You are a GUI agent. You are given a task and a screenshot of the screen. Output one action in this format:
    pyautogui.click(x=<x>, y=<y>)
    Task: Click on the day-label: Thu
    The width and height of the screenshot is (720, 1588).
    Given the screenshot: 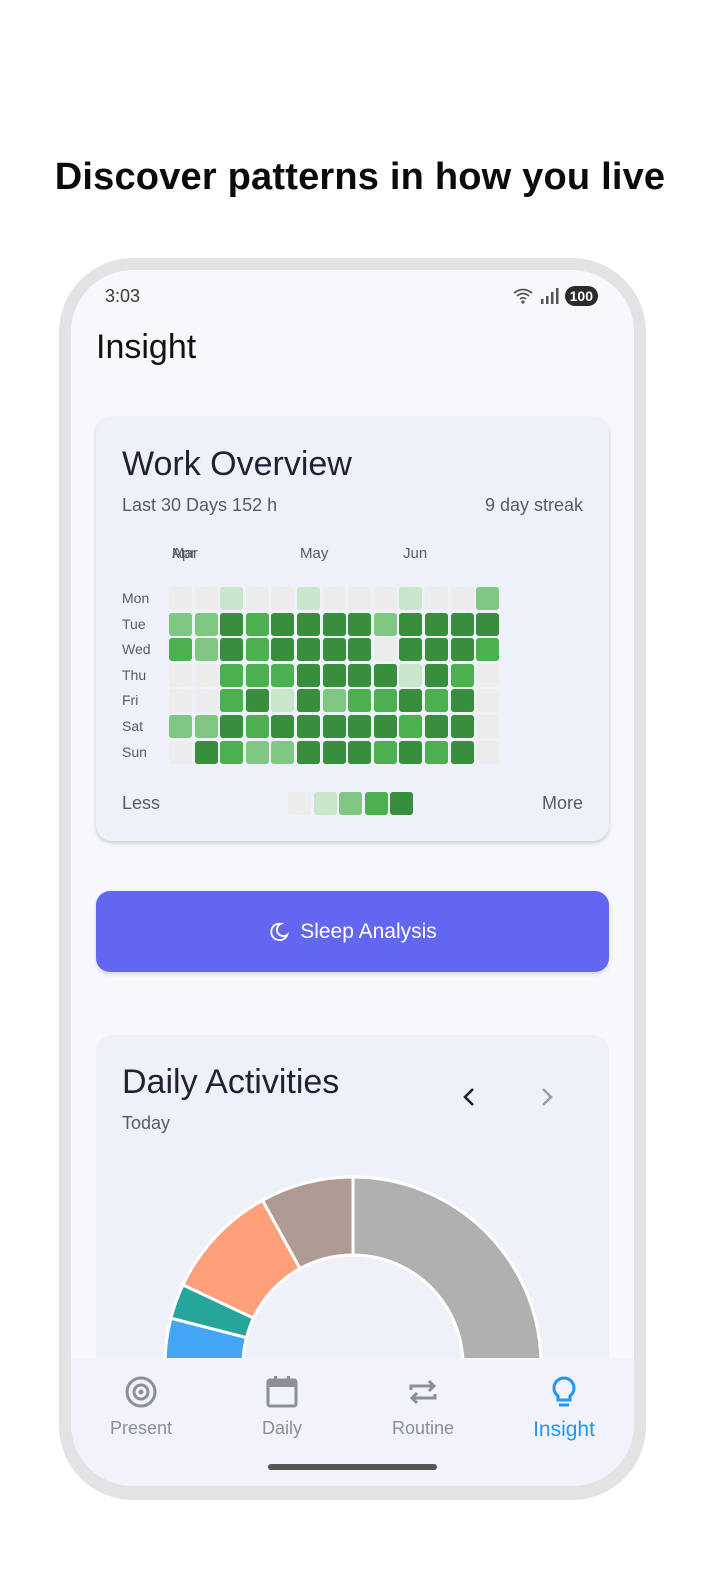 What is the action you would take?
    pyautogui.click(x=134, y=674)
    